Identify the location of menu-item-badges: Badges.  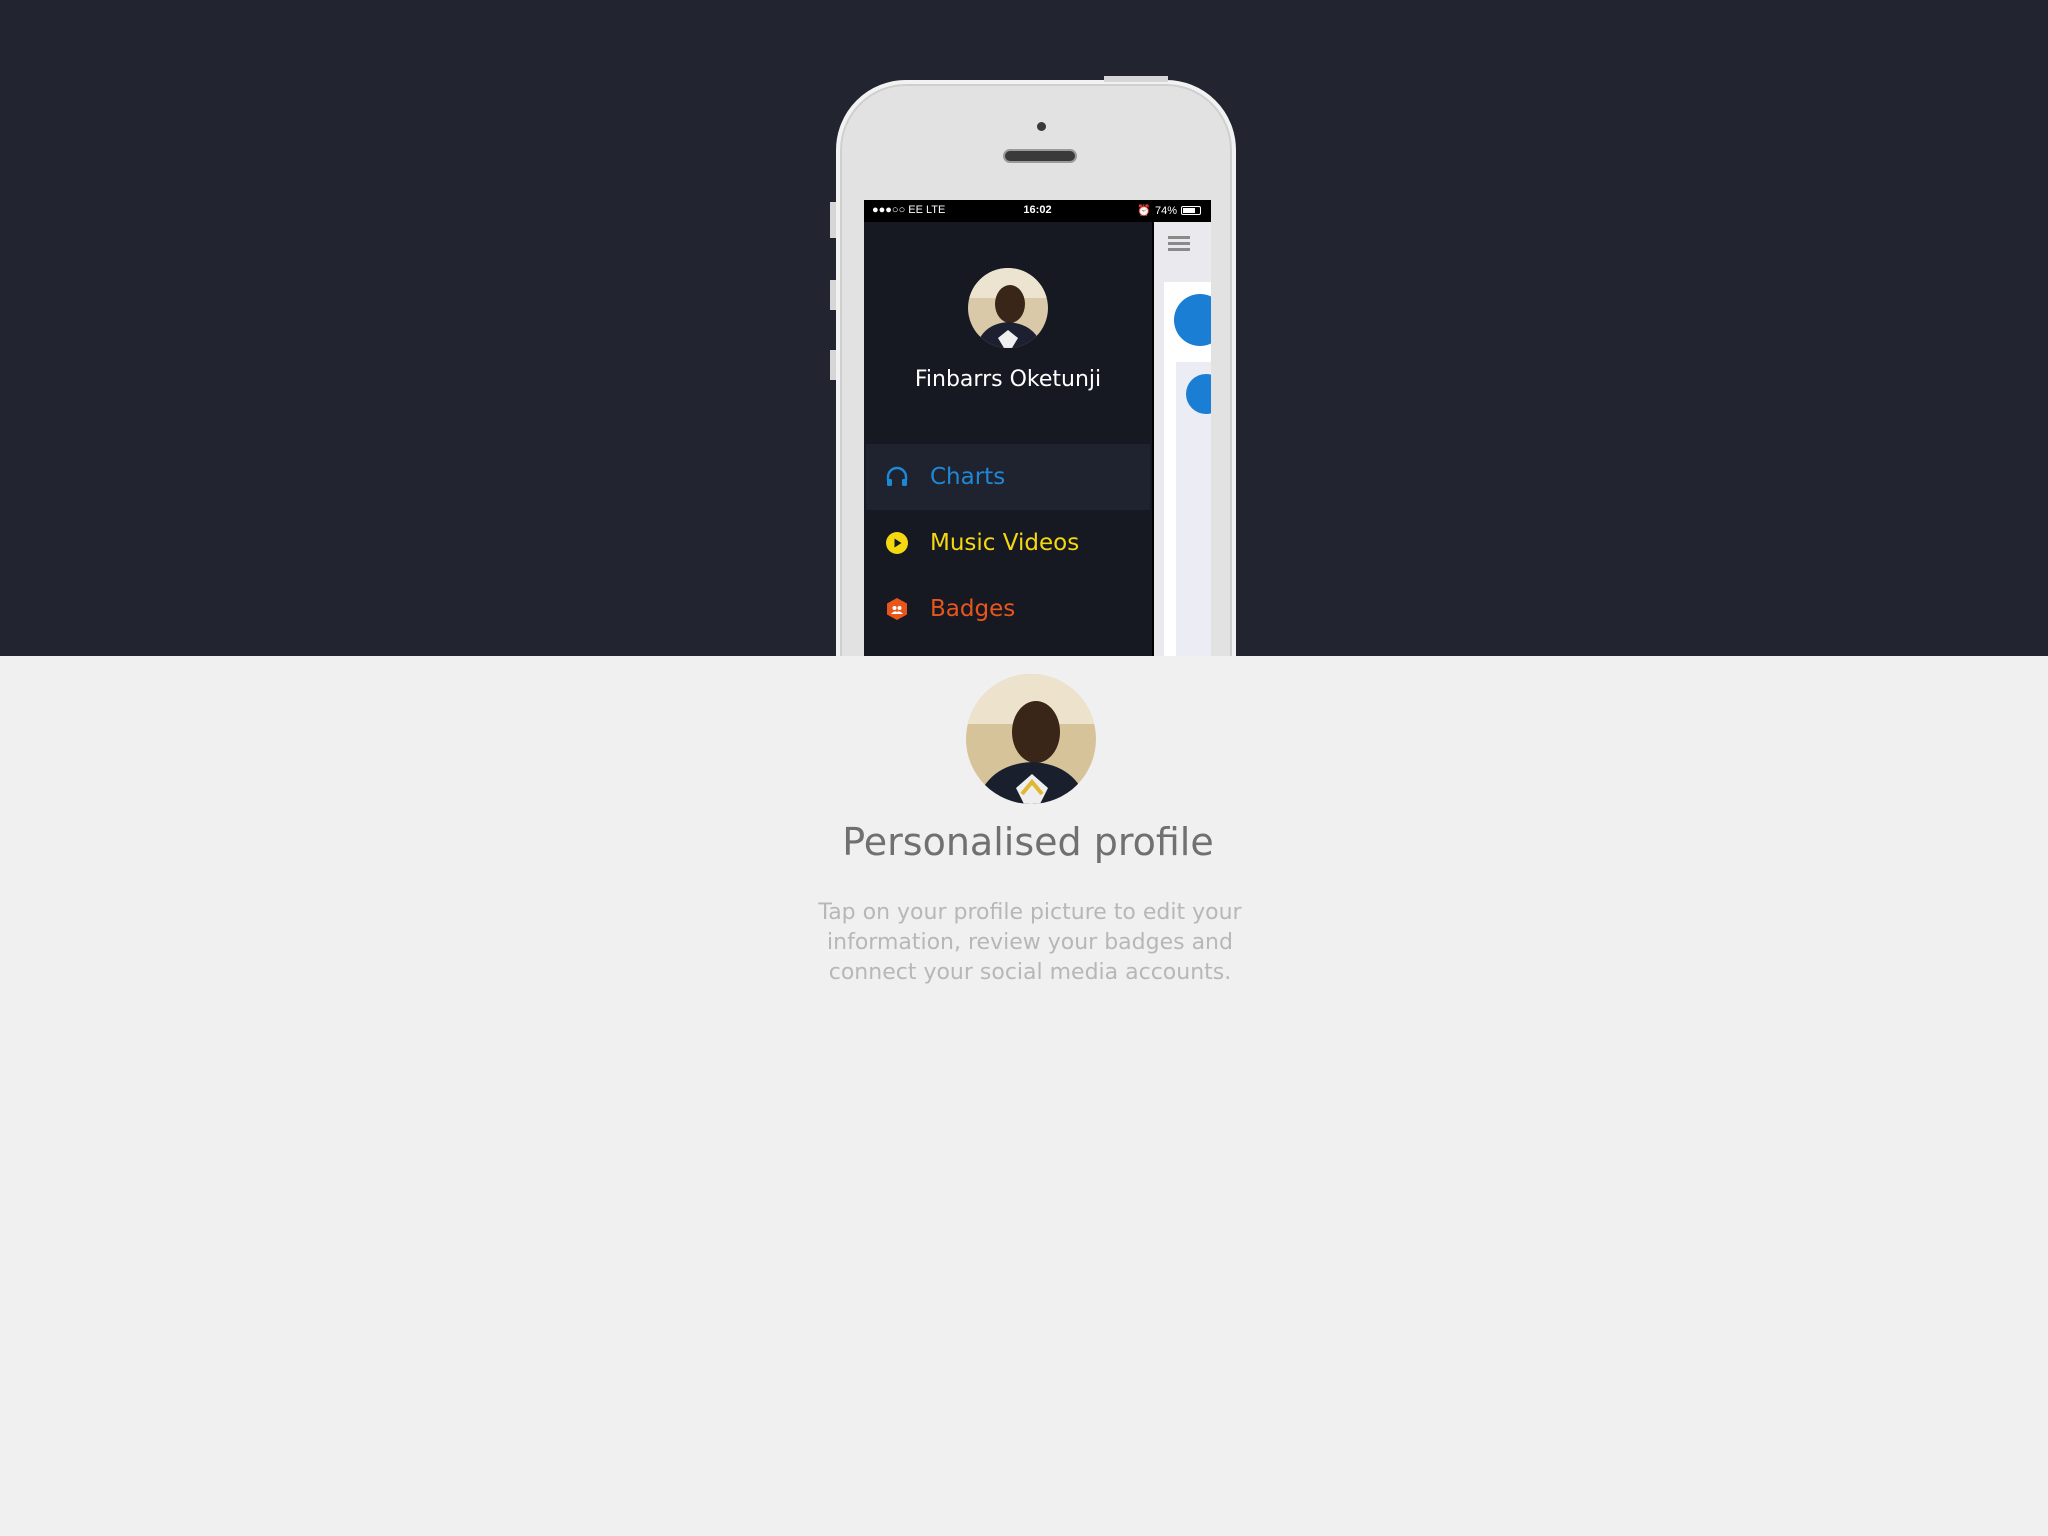
(1008, 609).